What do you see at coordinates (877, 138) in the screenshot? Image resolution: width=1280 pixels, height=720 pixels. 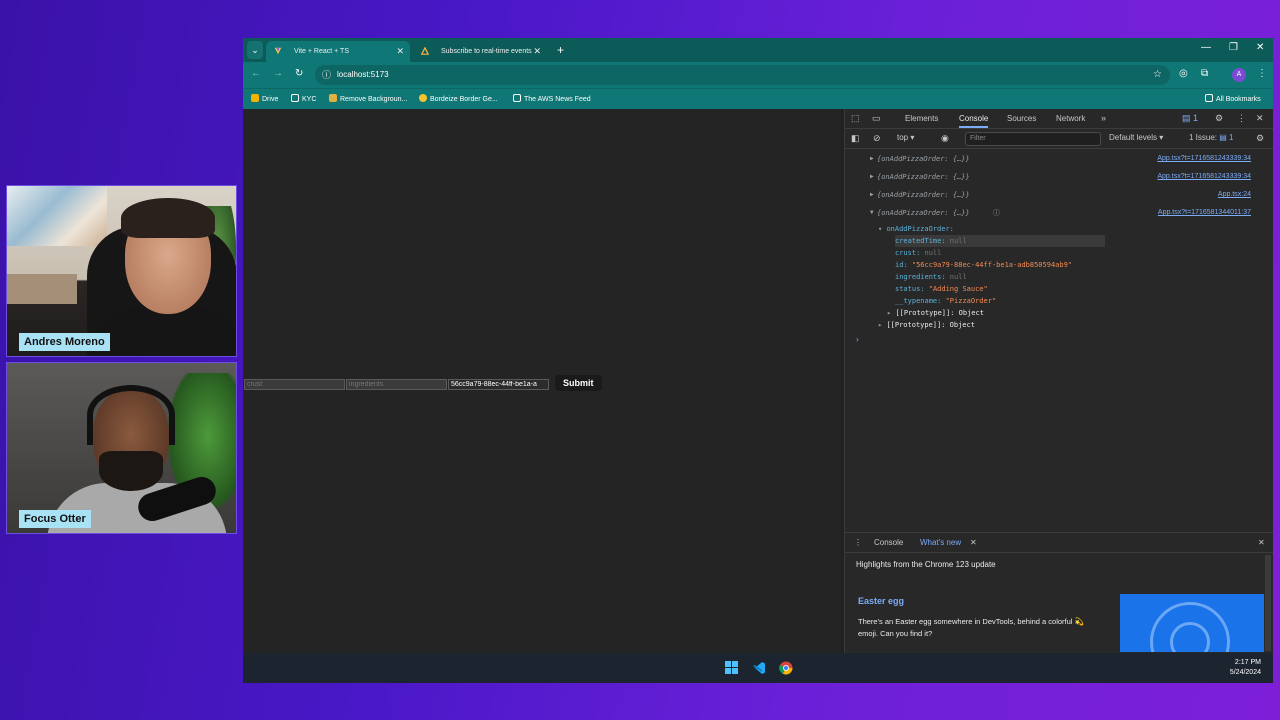 I see `clear-console-icon: ⊘` at bounding box center [877, 138].